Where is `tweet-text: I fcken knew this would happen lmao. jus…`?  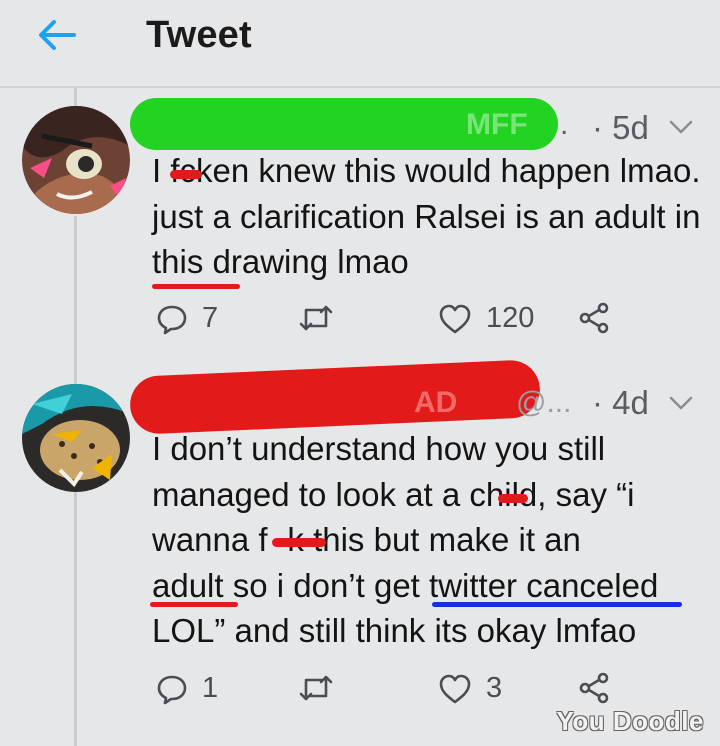 tweet-text: I fcken knew this would happen lmao. jus… is located at coordinates (426, 216).